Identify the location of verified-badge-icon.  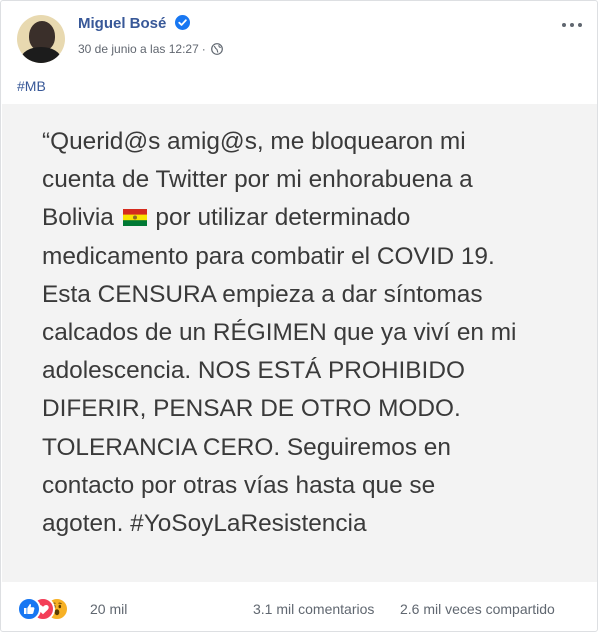
(182, 22).